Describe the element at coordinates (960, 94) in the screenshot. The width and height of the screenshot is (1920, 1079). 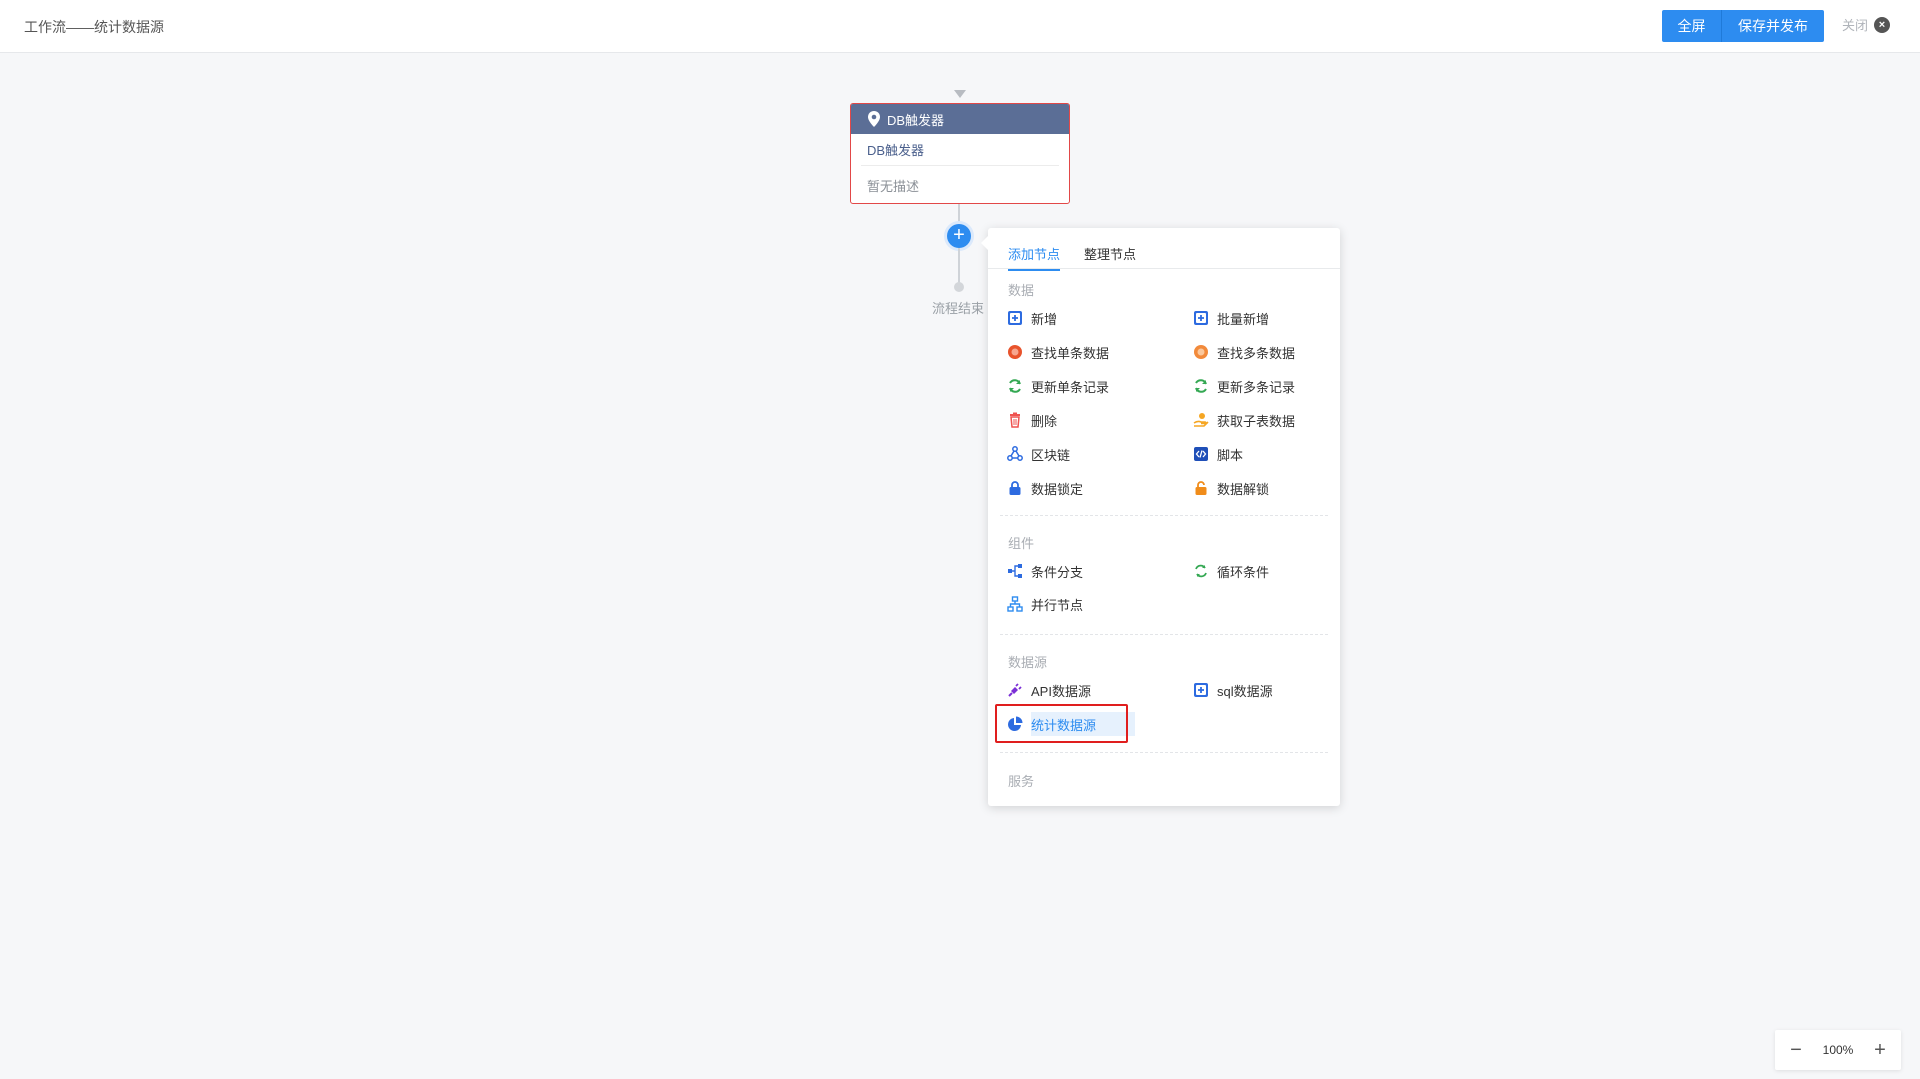
I see `flow-start-arrow-icon` at that location.